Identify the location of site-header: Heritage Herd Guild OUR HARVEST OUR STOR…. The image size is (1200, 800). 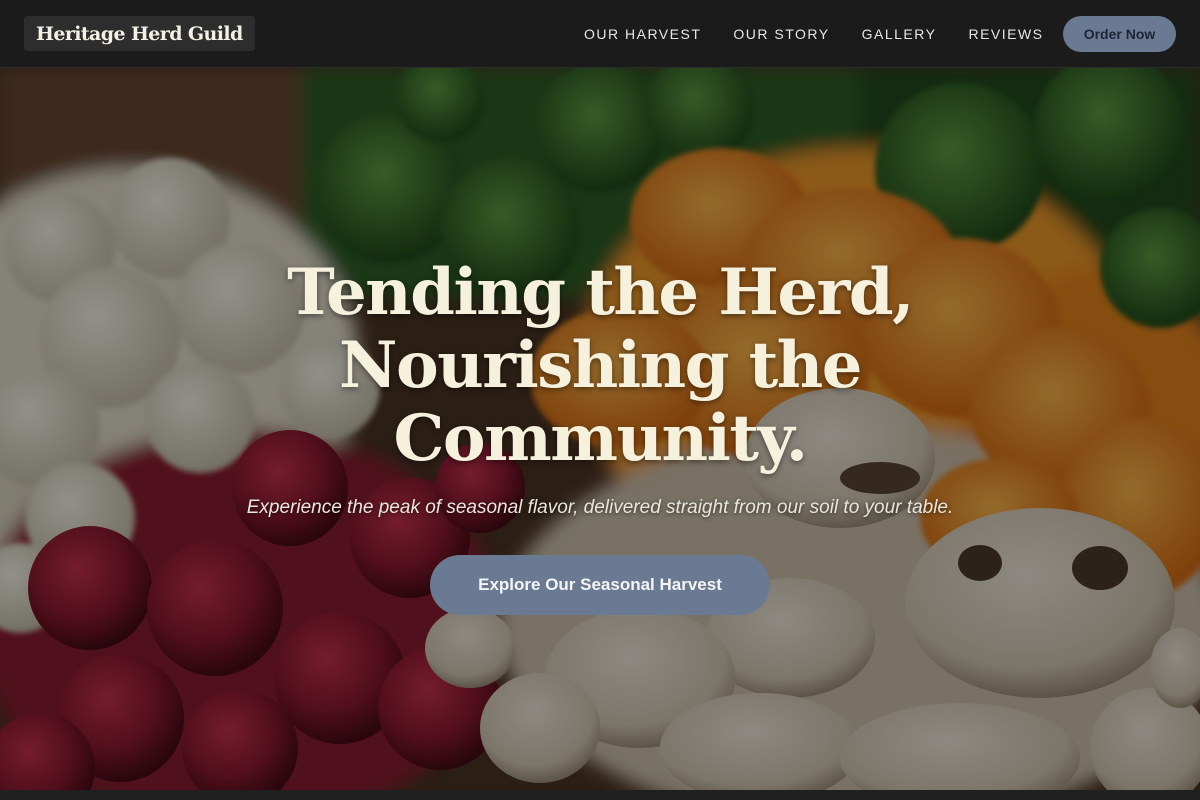
(600, 34).